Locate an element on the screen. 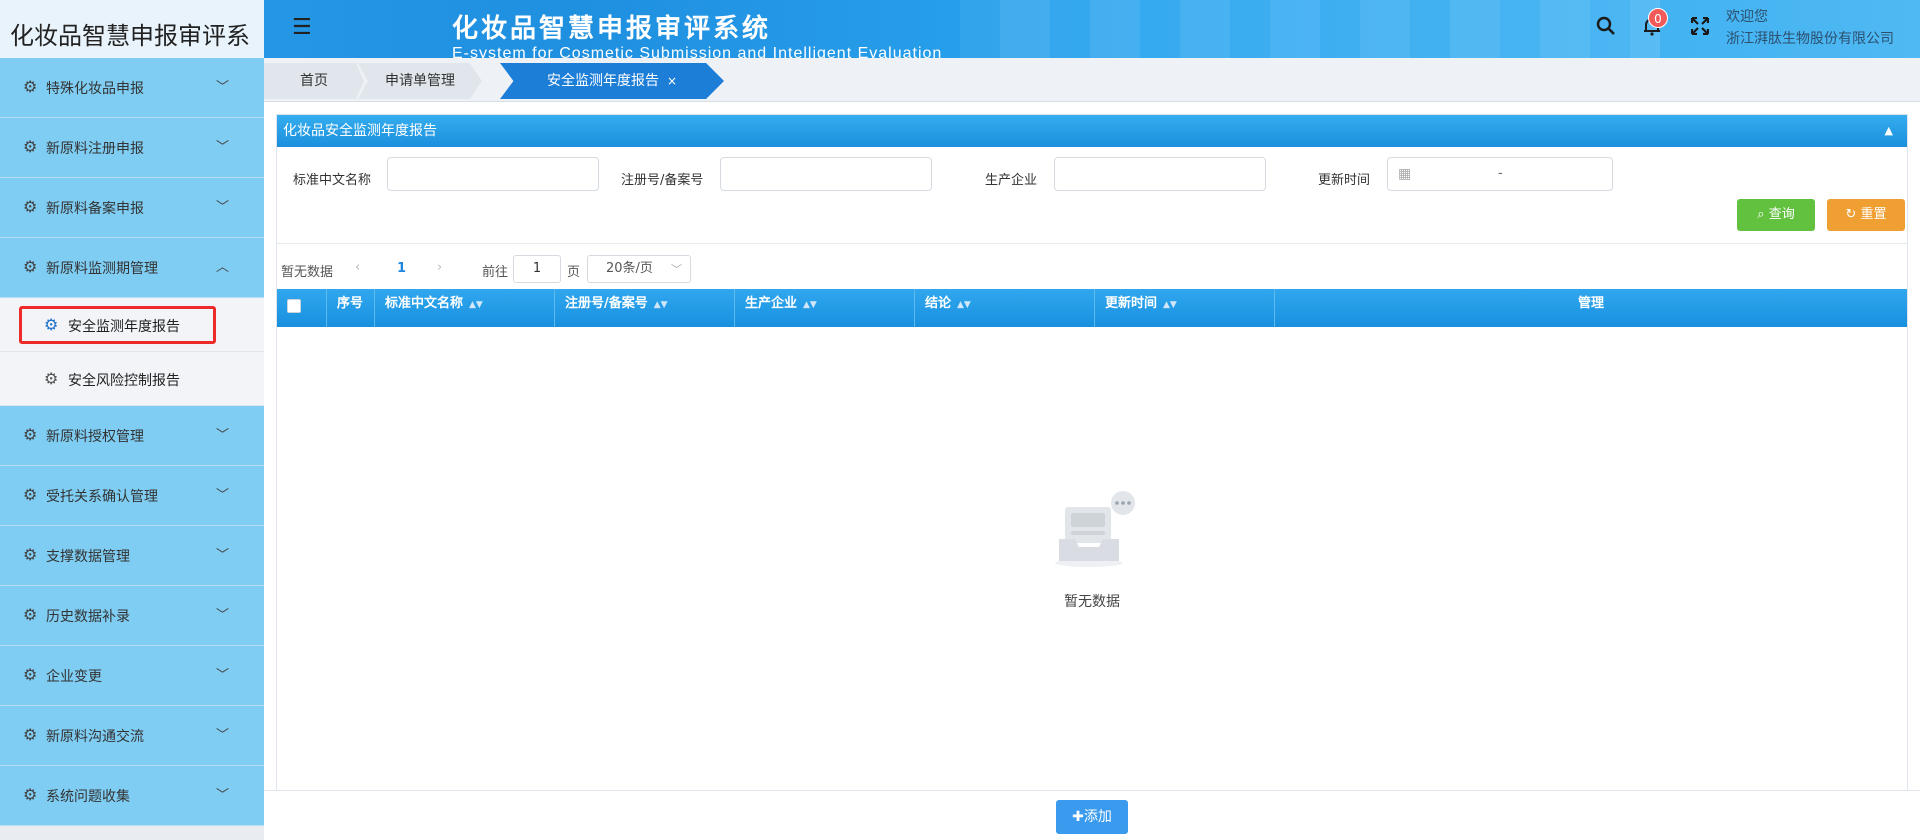  company-input is located at coordinates (1160, 174).